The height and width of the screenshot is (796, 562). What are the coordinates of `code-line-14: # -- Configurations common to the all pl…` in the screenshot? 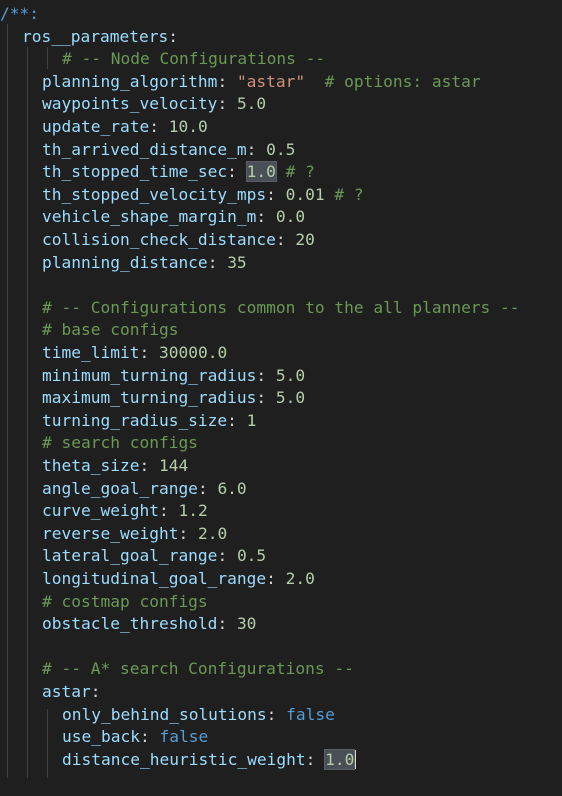 It's located at (281, 308).